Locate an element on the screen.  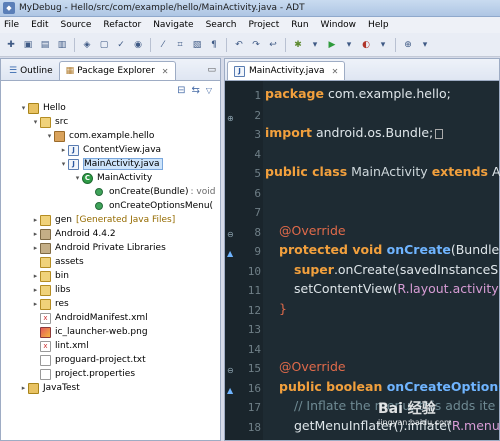
toggle-comment-icon: ⁄ is located at coordinates (163, 45).